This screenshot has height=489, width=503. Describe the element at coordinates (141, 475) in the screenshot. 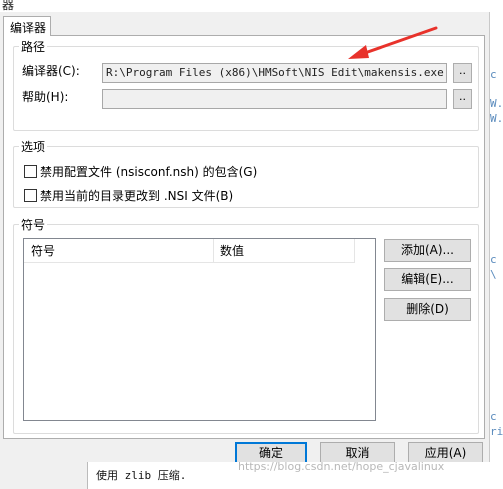

I see `background-output-text: 使用 zlib 压缩.` at that location.